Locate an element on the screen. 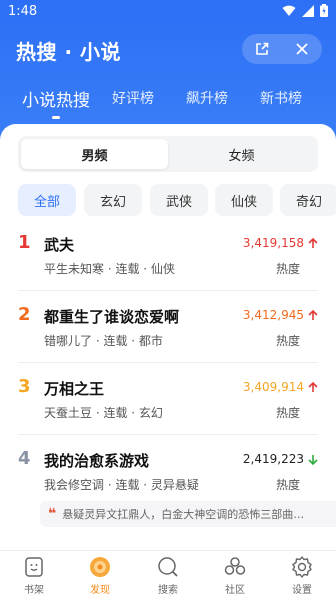 Image resolution: width=336 pixels, height=600 pixels. heat-value: 2,419,223 is located at coordinates (280, 459).